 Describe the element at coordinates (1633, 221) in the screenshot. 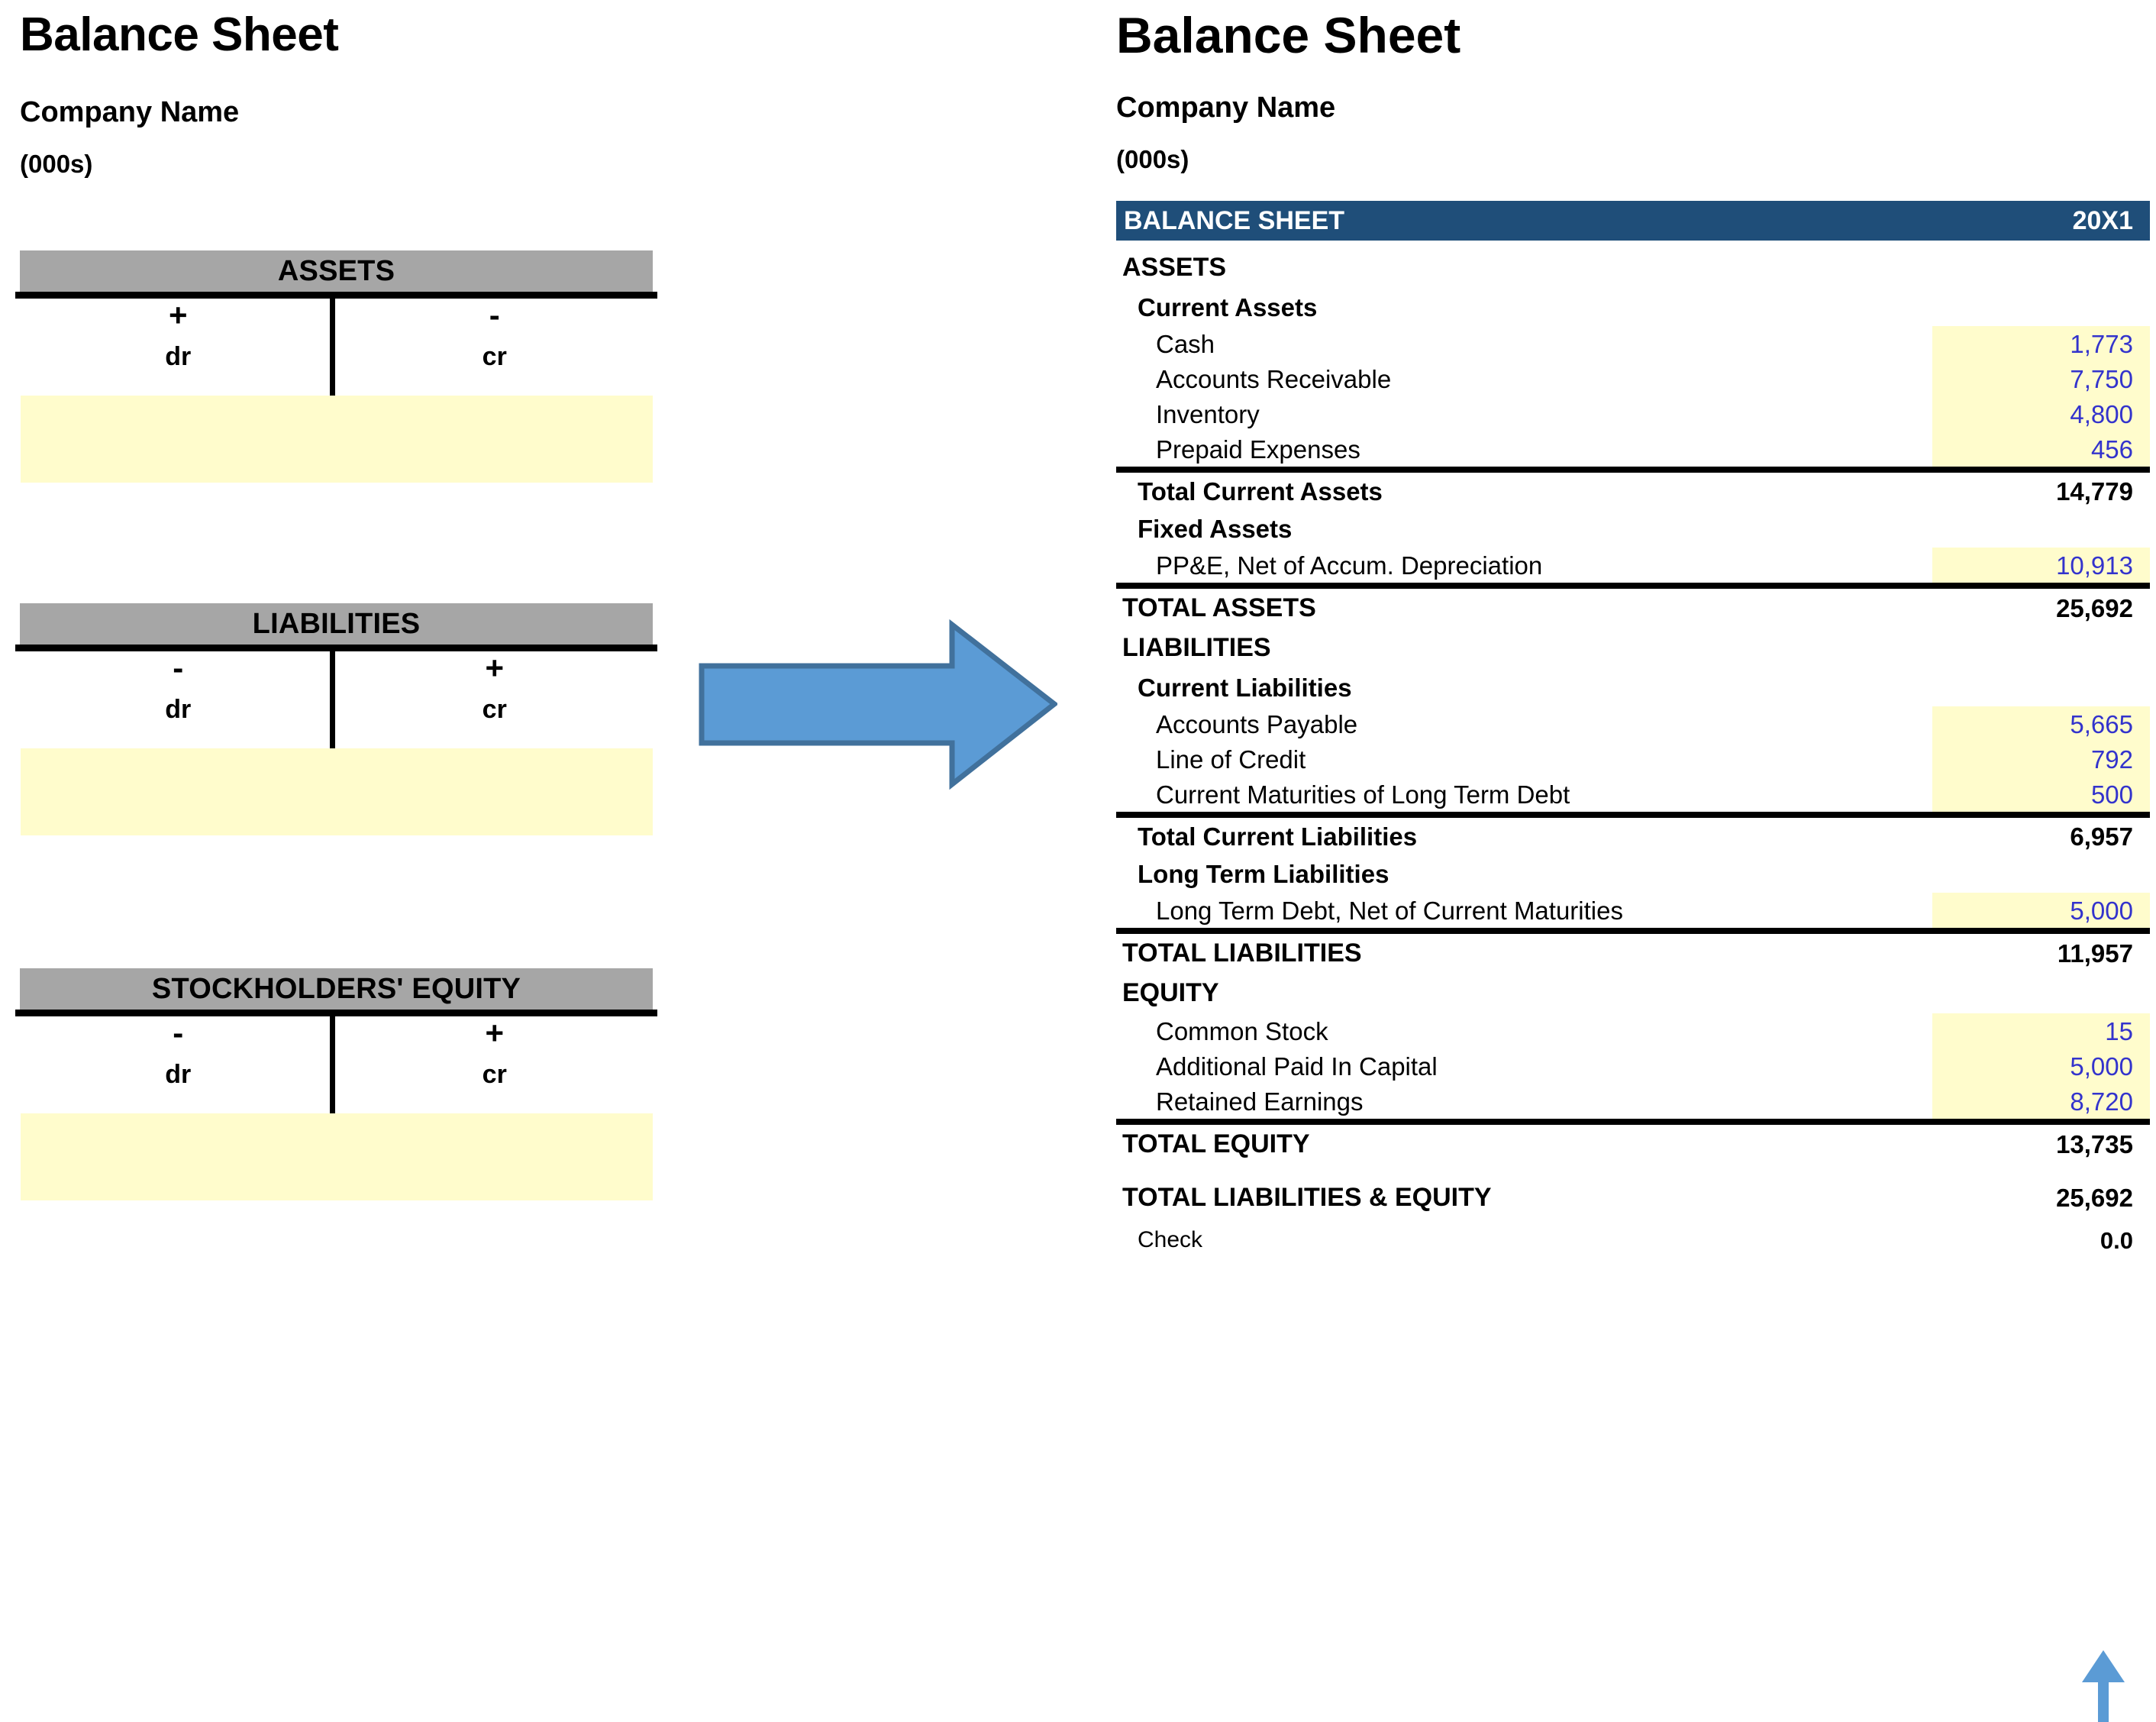

I see `balance-sheet-header-row: BALANCE SHEET 20X1` at that location.